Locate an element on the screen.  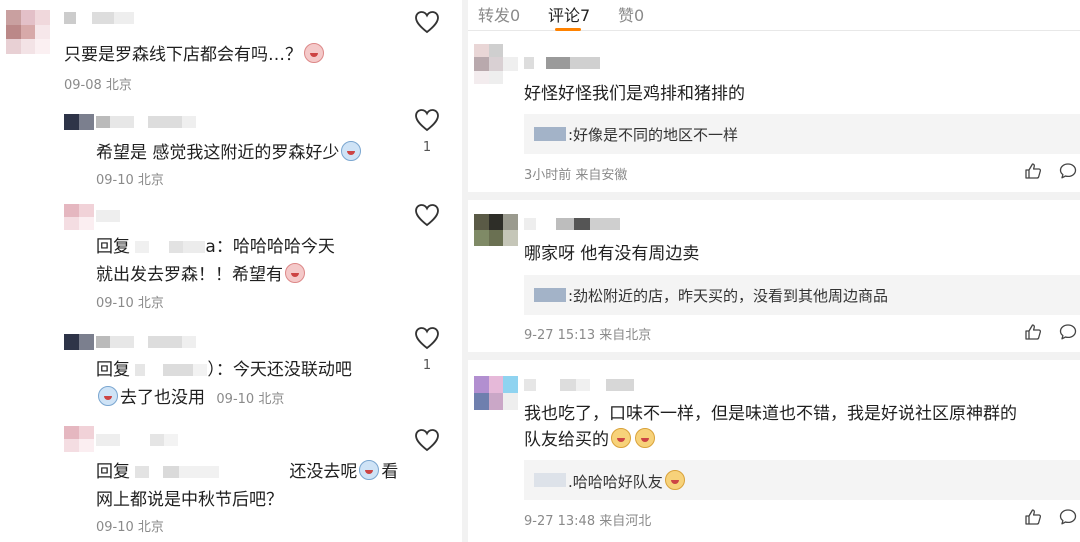
comment-text: 回复 还没去呢看 is located at coordinates (247, 471).